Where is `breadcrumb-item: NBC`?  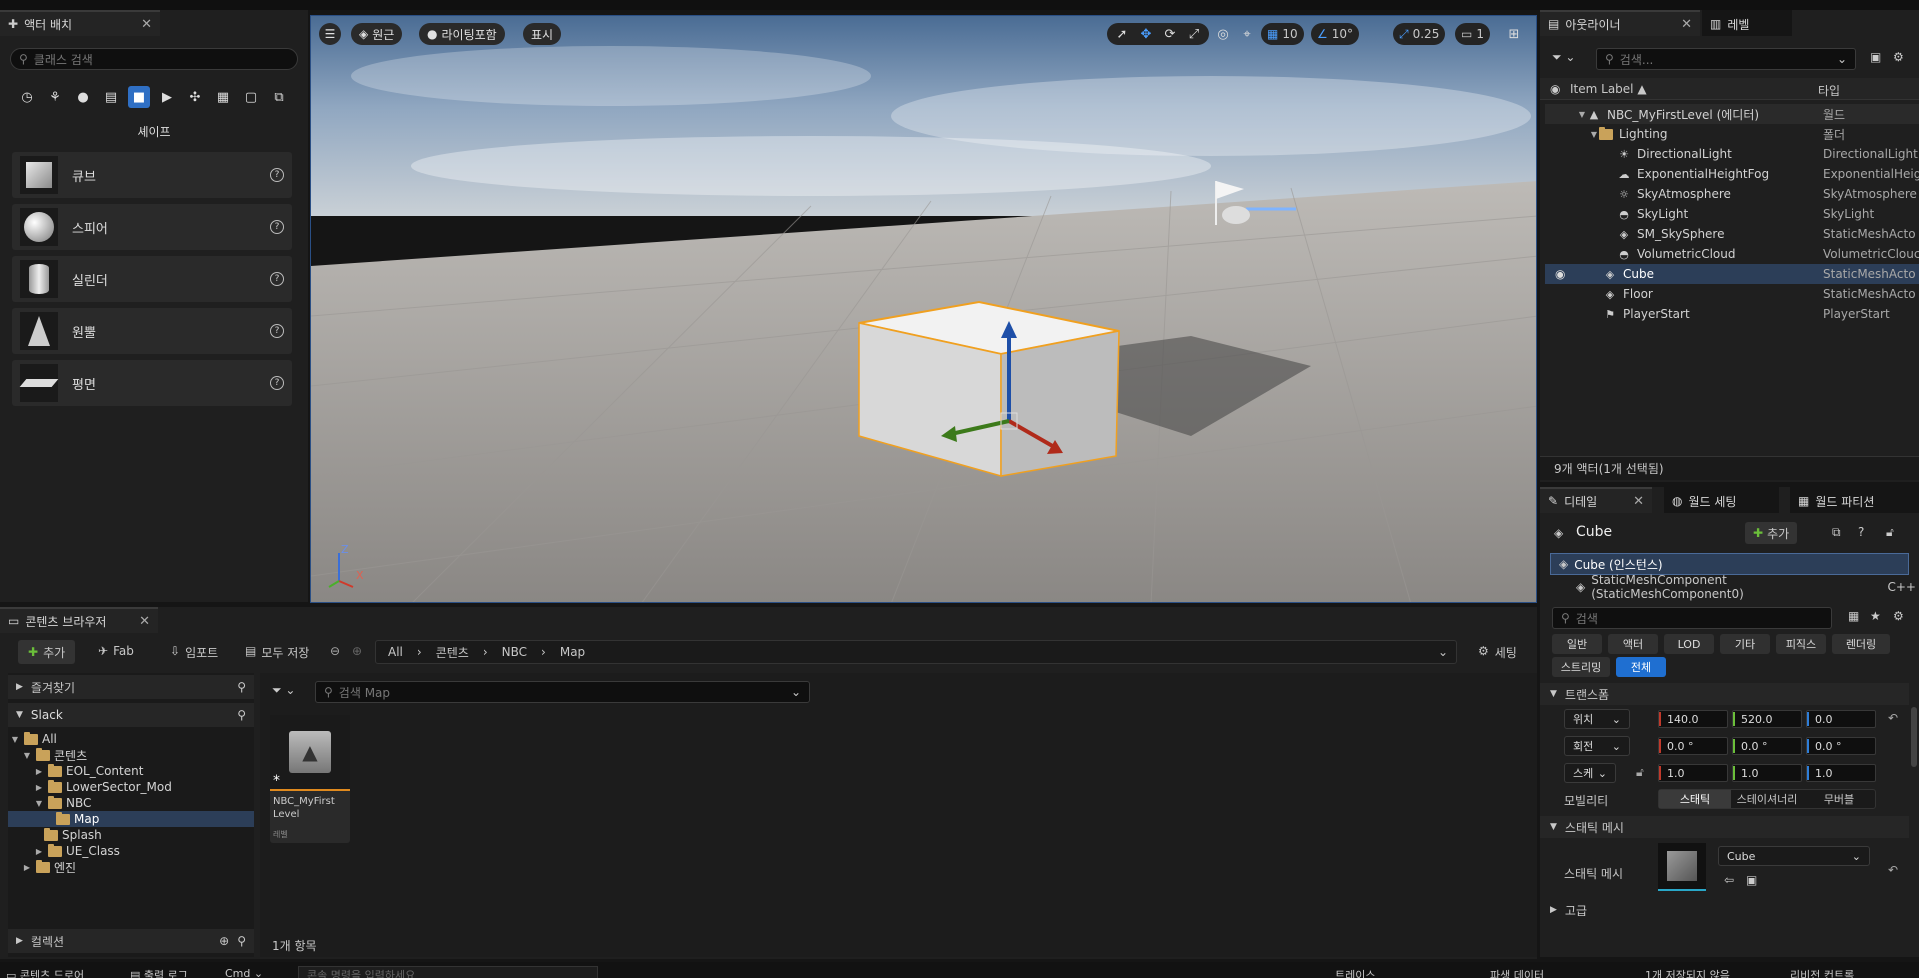
breadcrumb-item: NBC is located at coordinates (514, 652).